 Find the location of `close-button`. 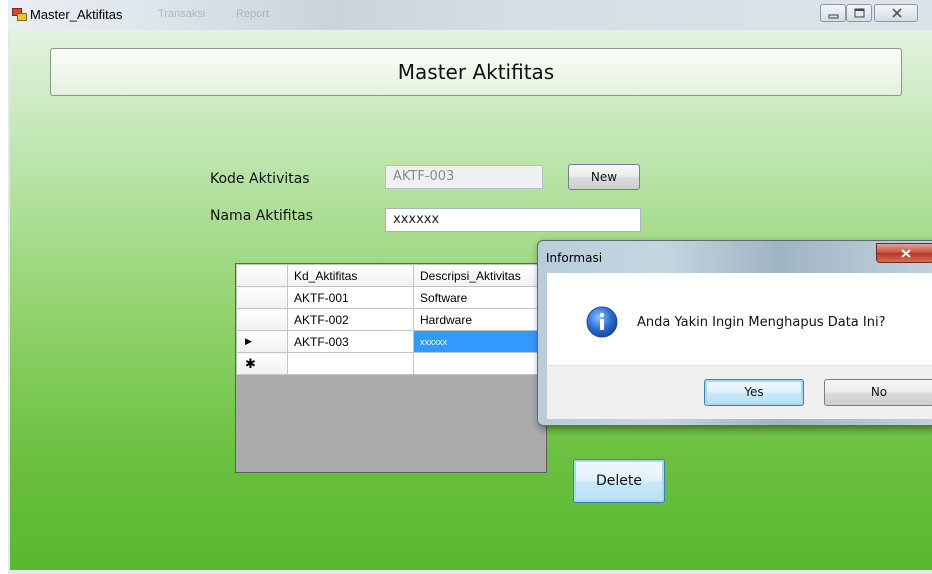

close-button is located at coordinates (896, 13).